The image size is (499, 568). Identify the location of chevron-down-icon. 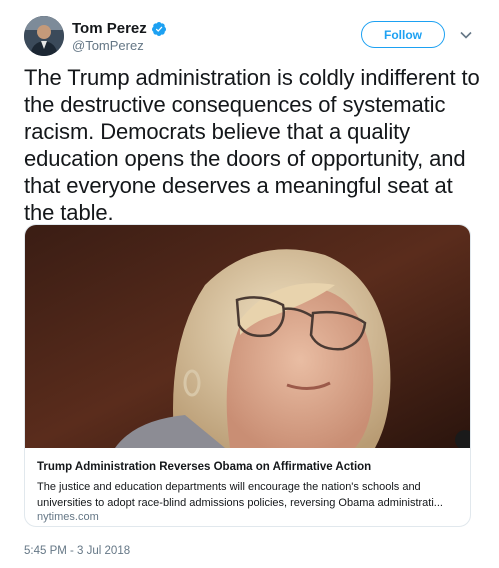
(466, 35).